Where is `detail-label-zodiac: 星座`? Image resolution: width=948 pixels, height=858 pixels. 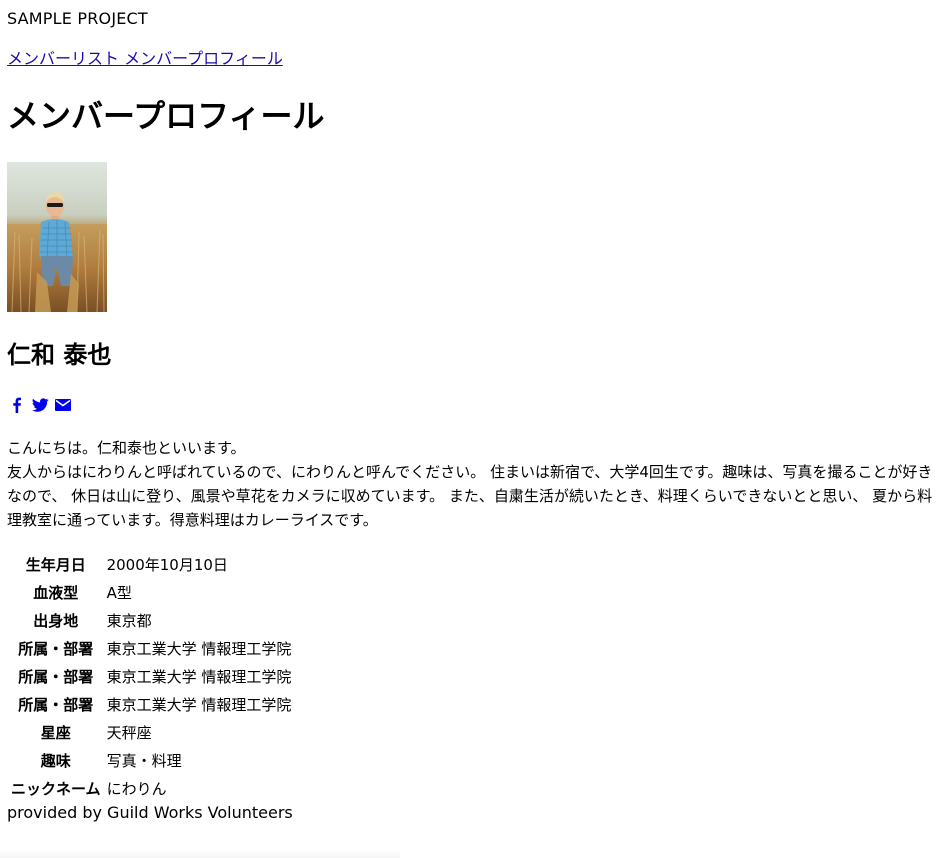 detail-label-zodiac: 星座 is located at coordinates (55, 732).